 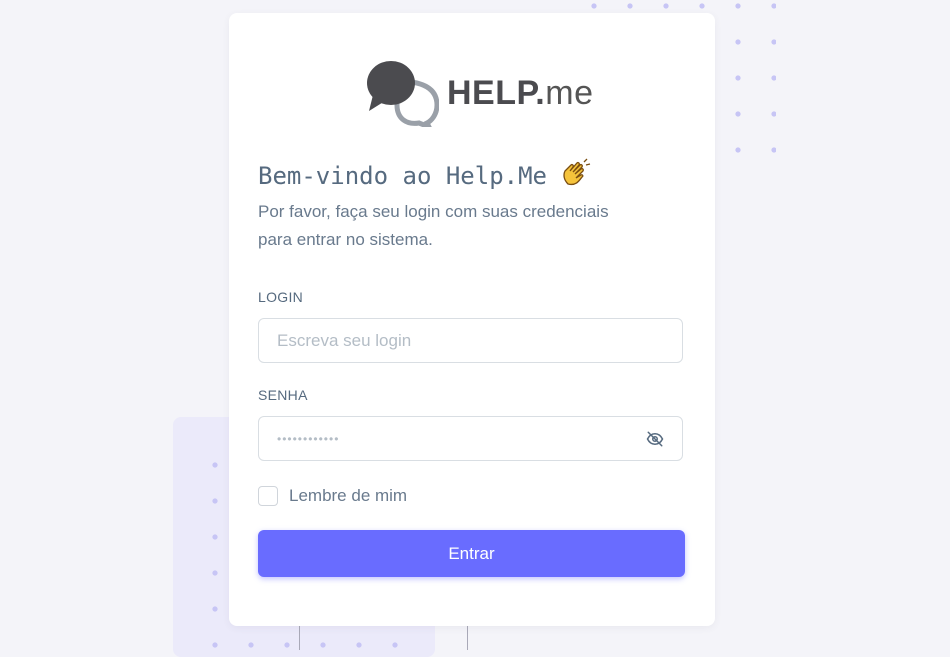 I want to click on login-input: Escreva seu login, so click(x=470, y=340).